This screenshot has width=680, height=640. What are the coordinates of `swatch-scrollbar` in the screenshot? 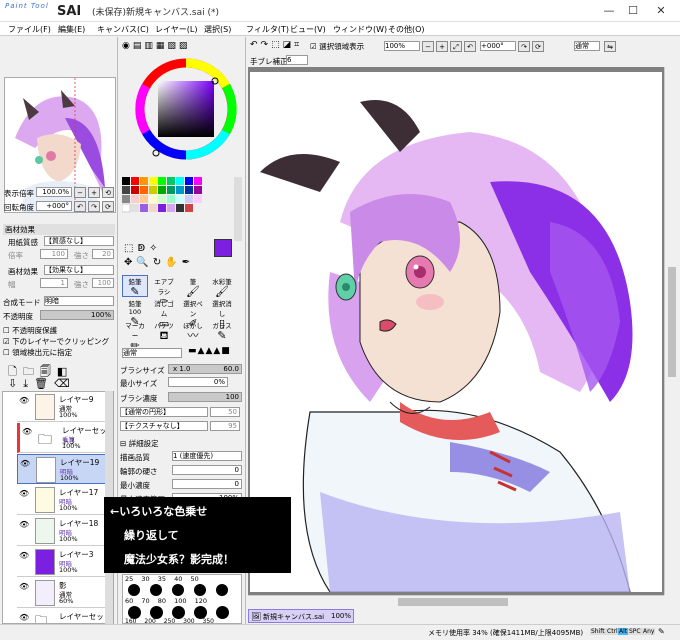 It's located at (238, 209).